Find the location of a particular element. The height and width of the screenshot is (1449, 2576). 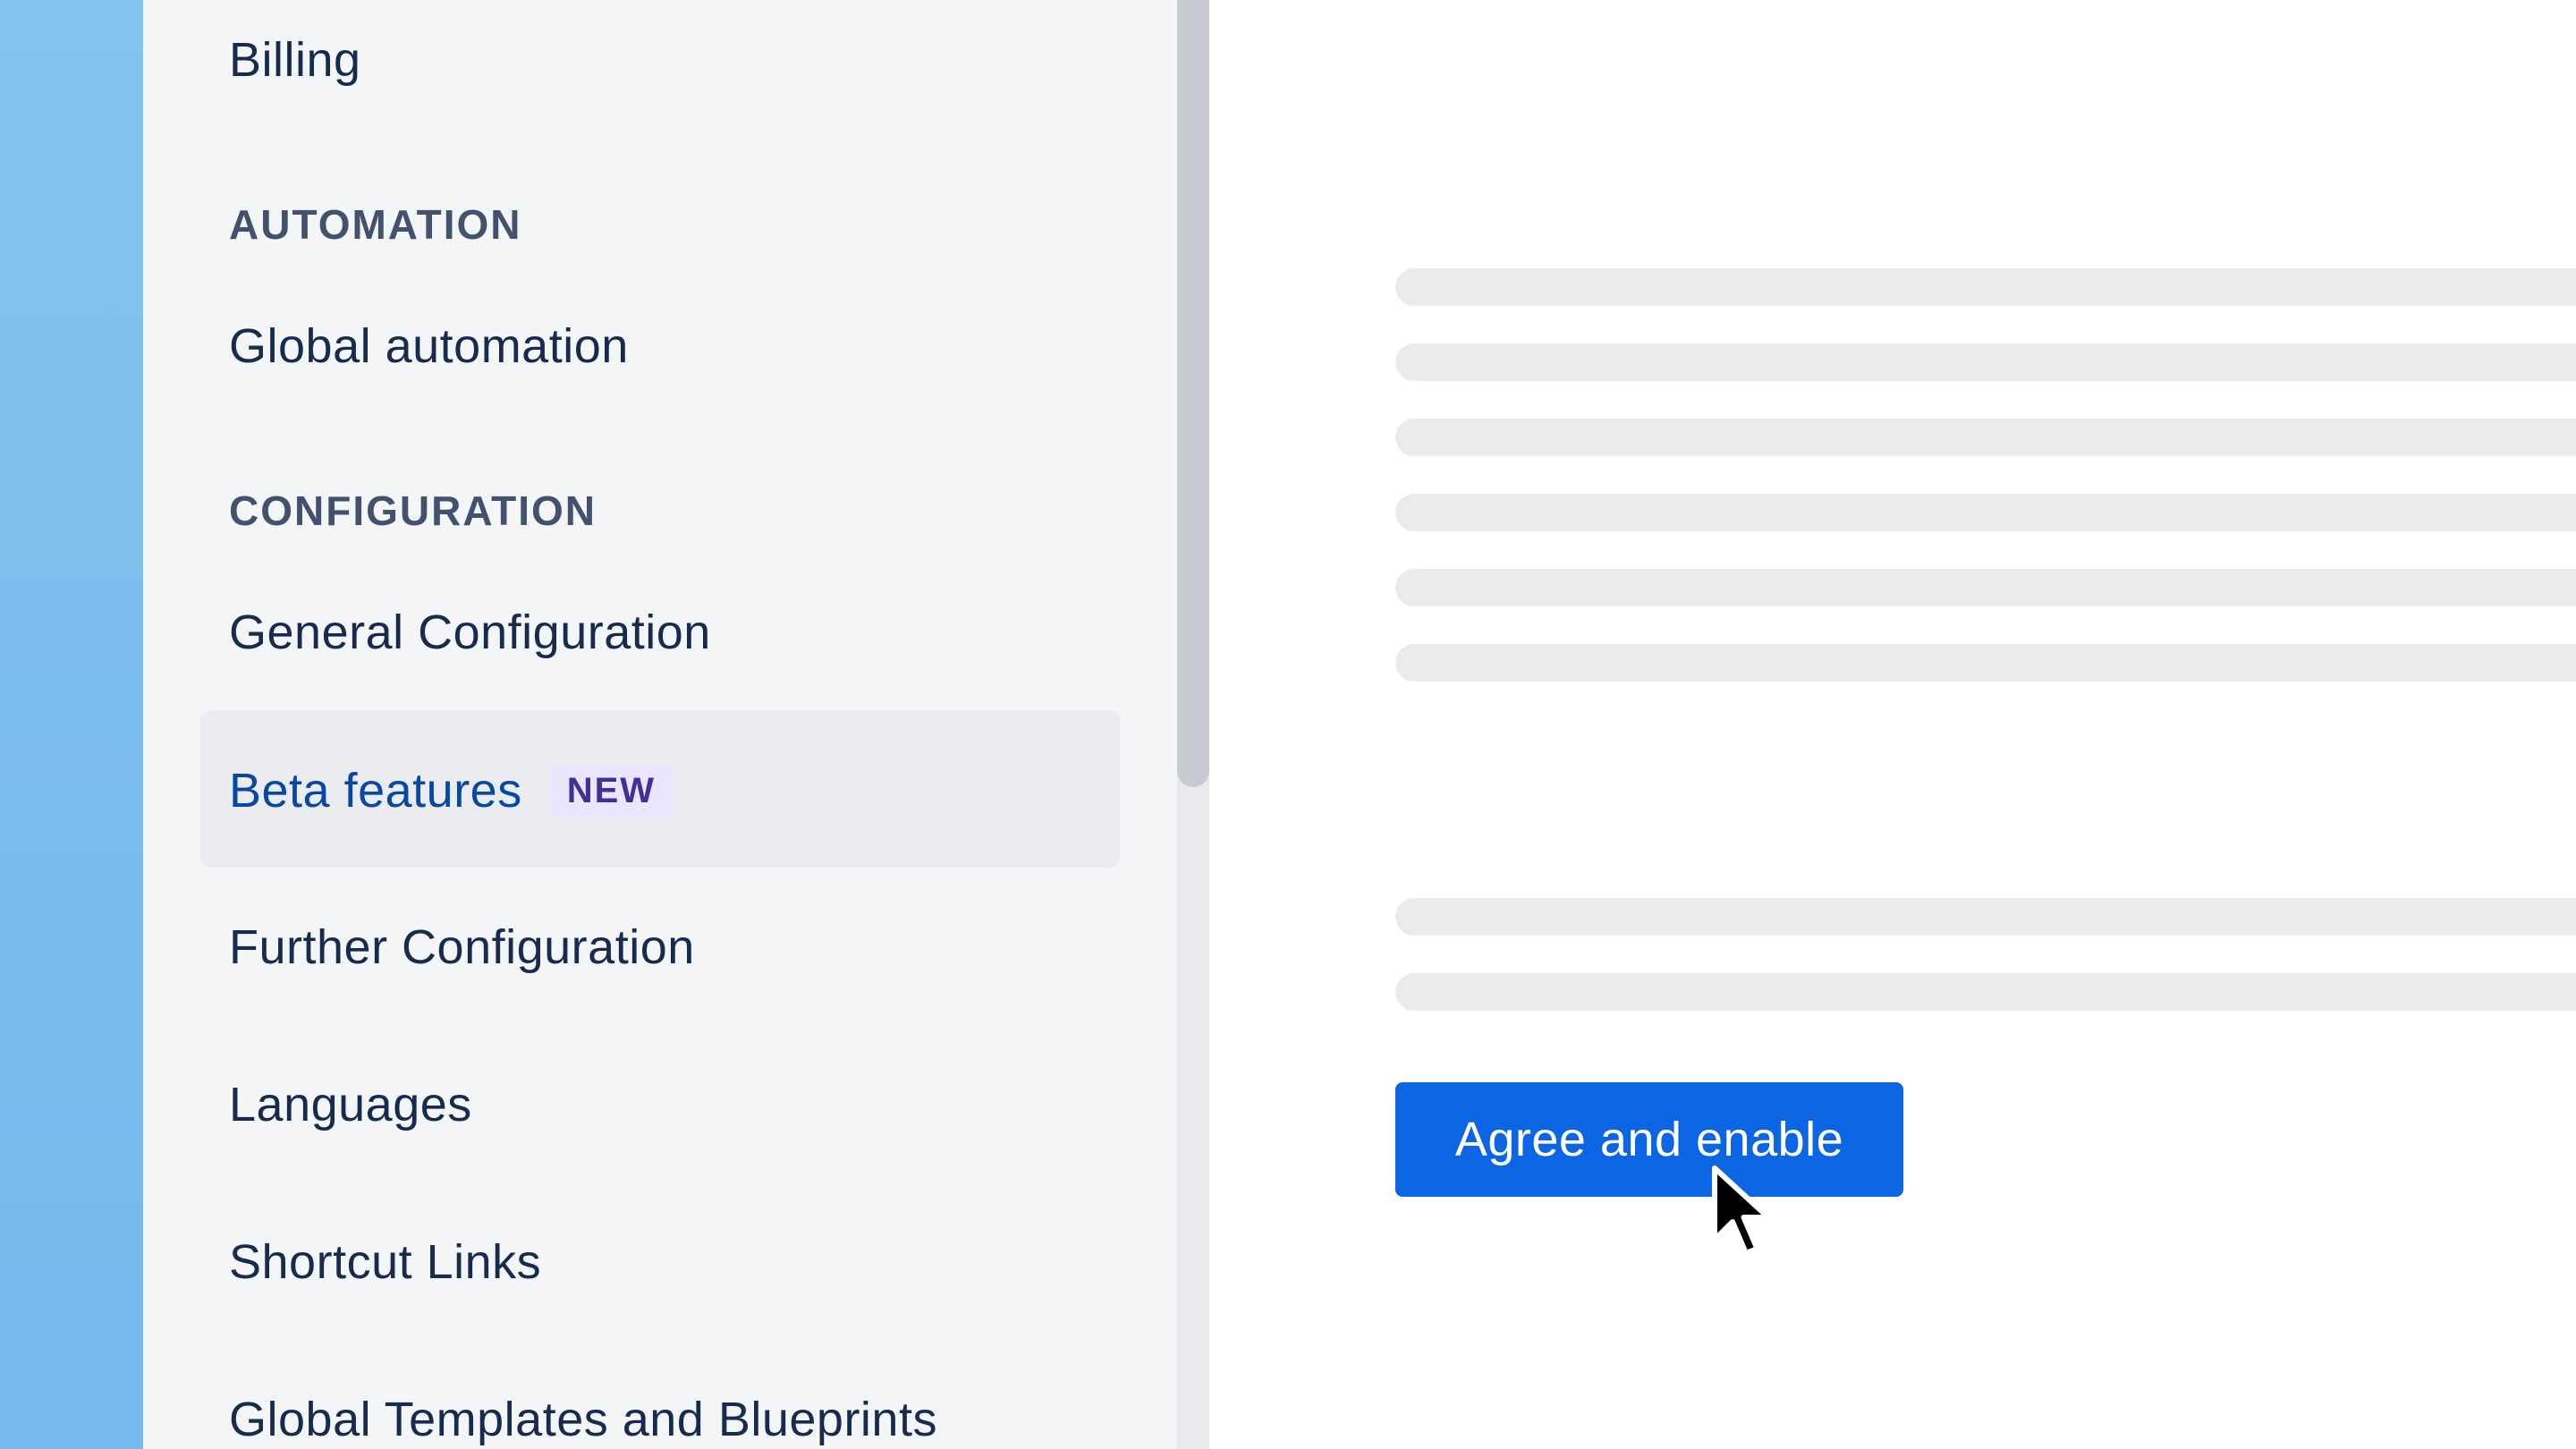

new-badge: NEW is located at coordinates (611, 791).